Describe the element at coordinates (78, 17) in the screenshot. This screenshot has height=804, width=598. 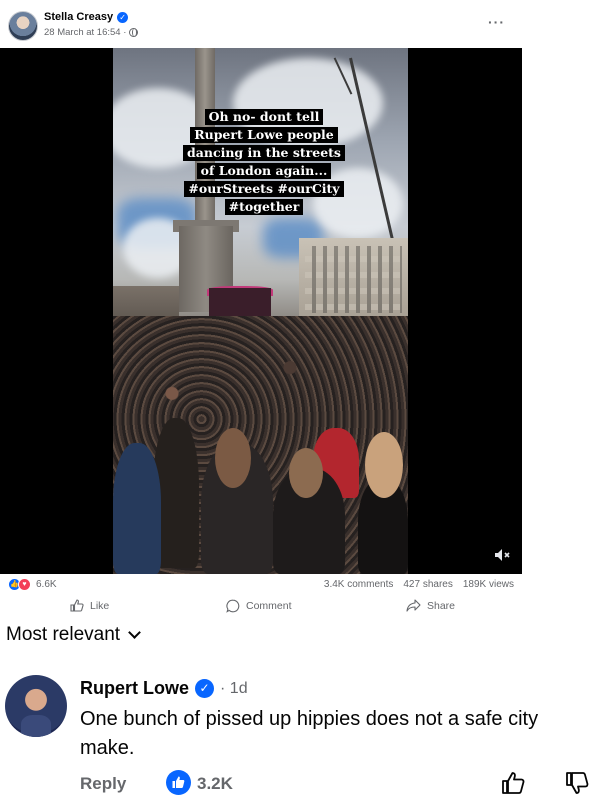
I see `author-name: Stella Creasy` at that location.